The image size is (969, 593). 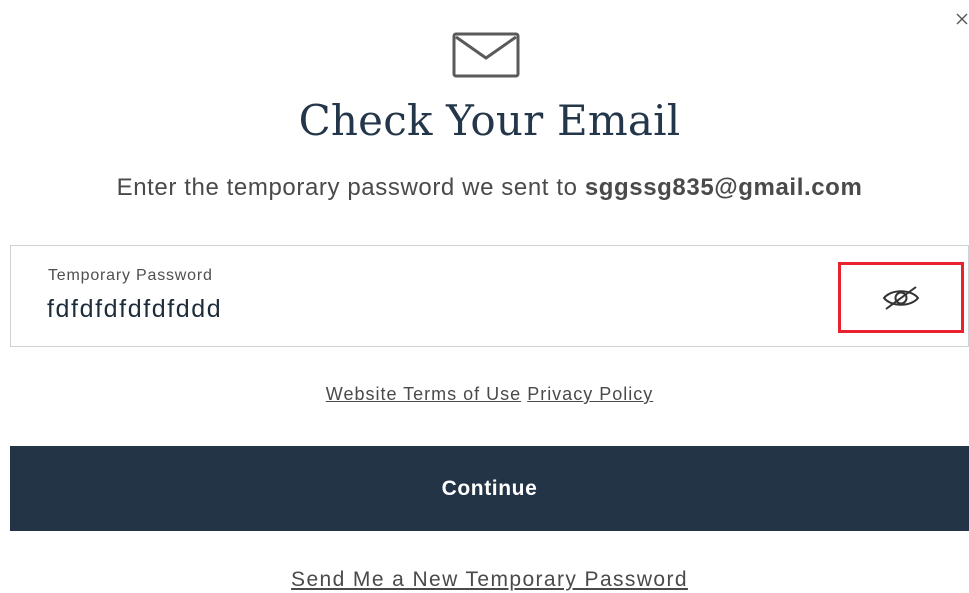 I want to click on envelope-icon, so click(x=486, y=55).